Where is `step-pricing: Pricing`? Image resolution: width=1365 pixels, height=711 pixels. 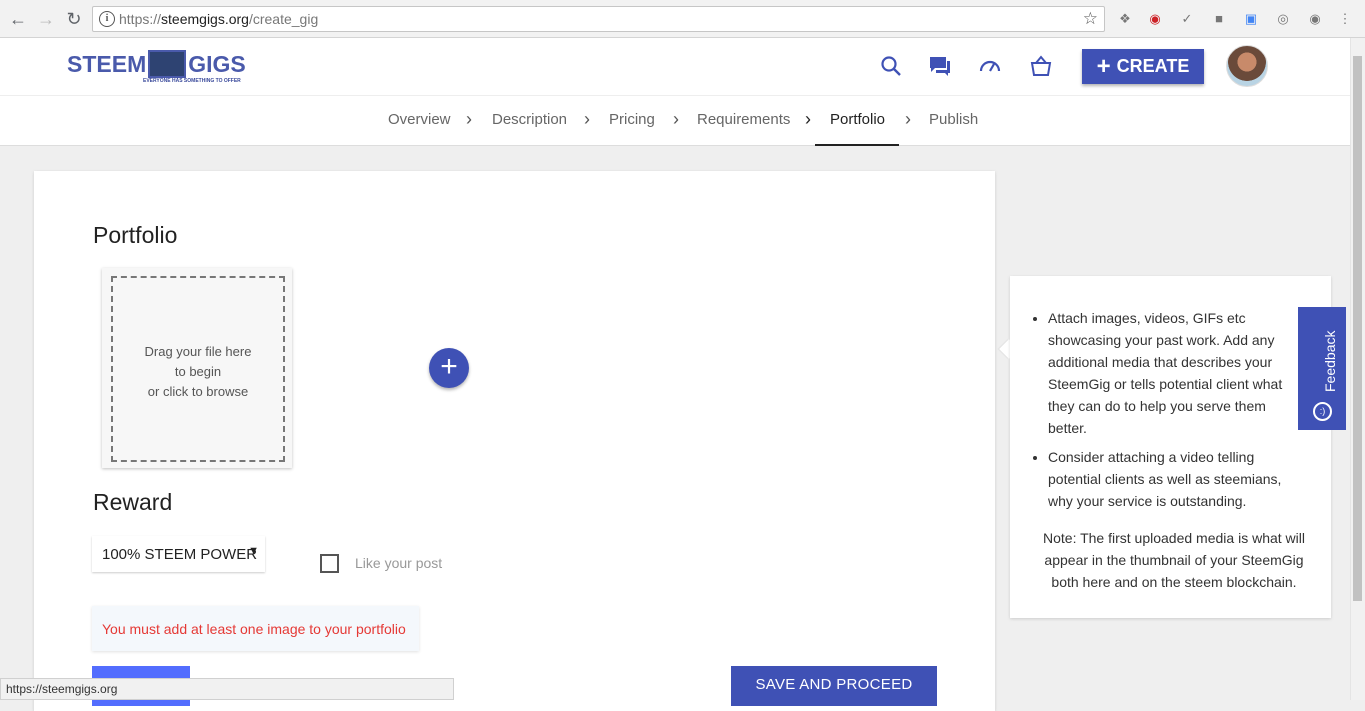
step-pricing: Pricing is located at coordinates (632, 119).